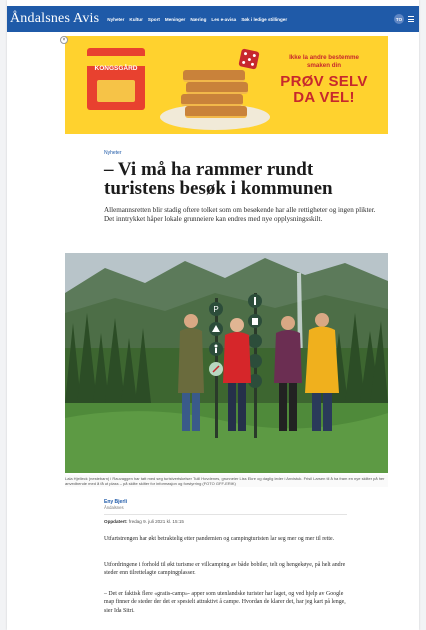 This screenshot has width=426, height=630. What do you see at coordinates (399, 19) in the screenshot?
I see `user-avatar: TO` at bounding box center [399, 19].